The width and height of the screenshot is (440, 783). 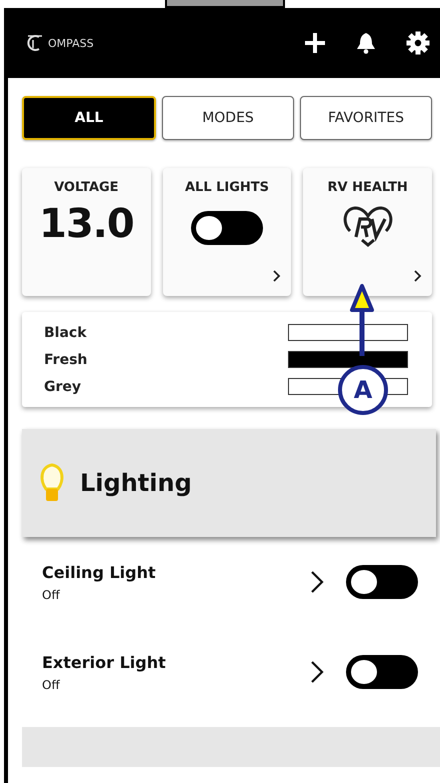 What do you see at coordinates (63, 386) in the screenshot?
I see `tank-label: Grey` at bounding box center [63, 386].